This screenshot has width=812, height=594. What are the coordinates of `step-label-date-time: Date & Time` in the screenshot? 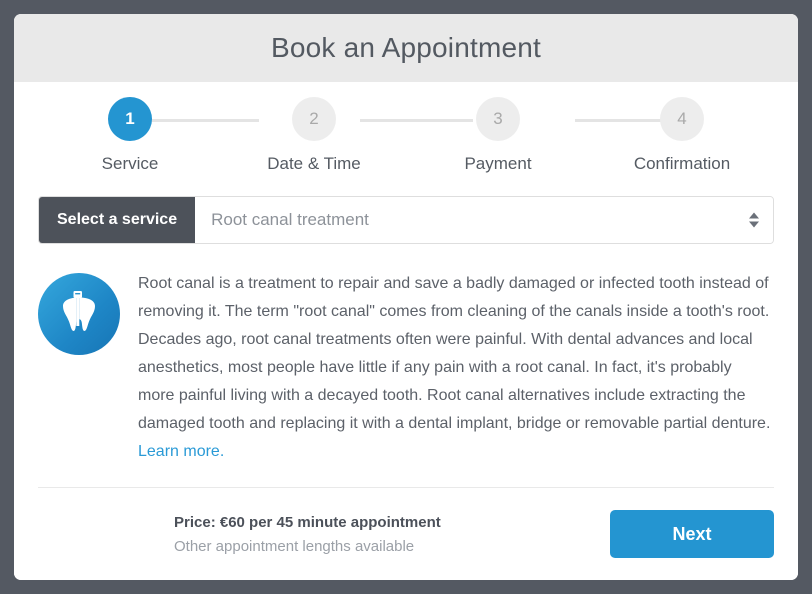 It's located at (314, 163).